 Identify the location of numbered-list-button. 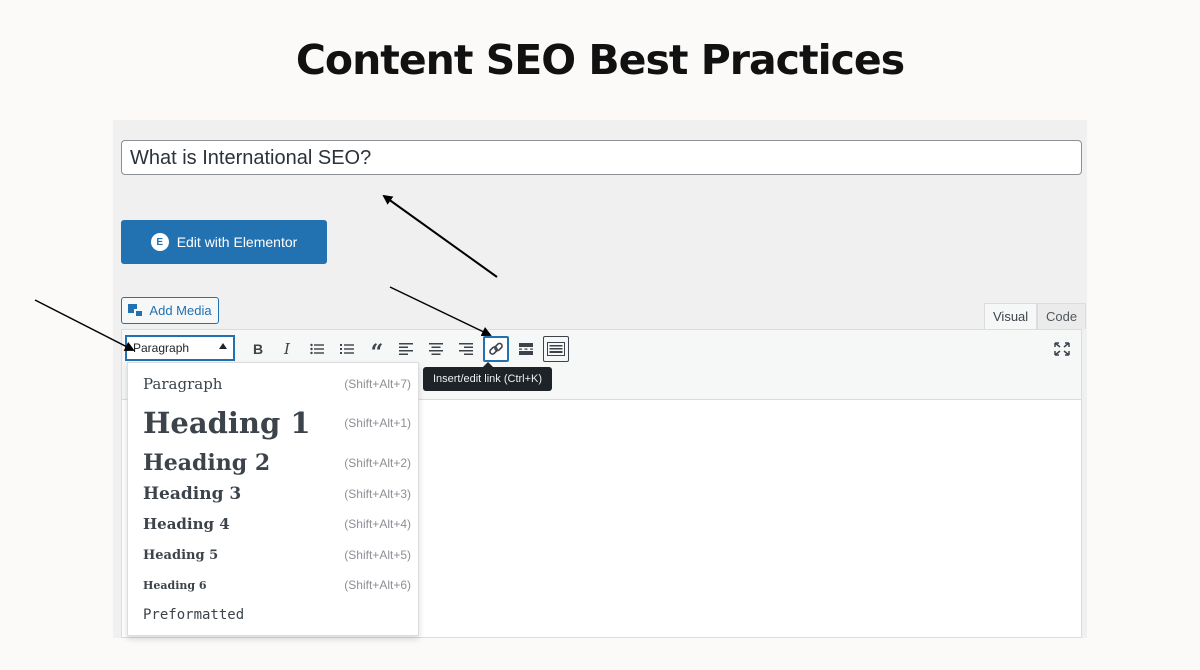
(347, 349).